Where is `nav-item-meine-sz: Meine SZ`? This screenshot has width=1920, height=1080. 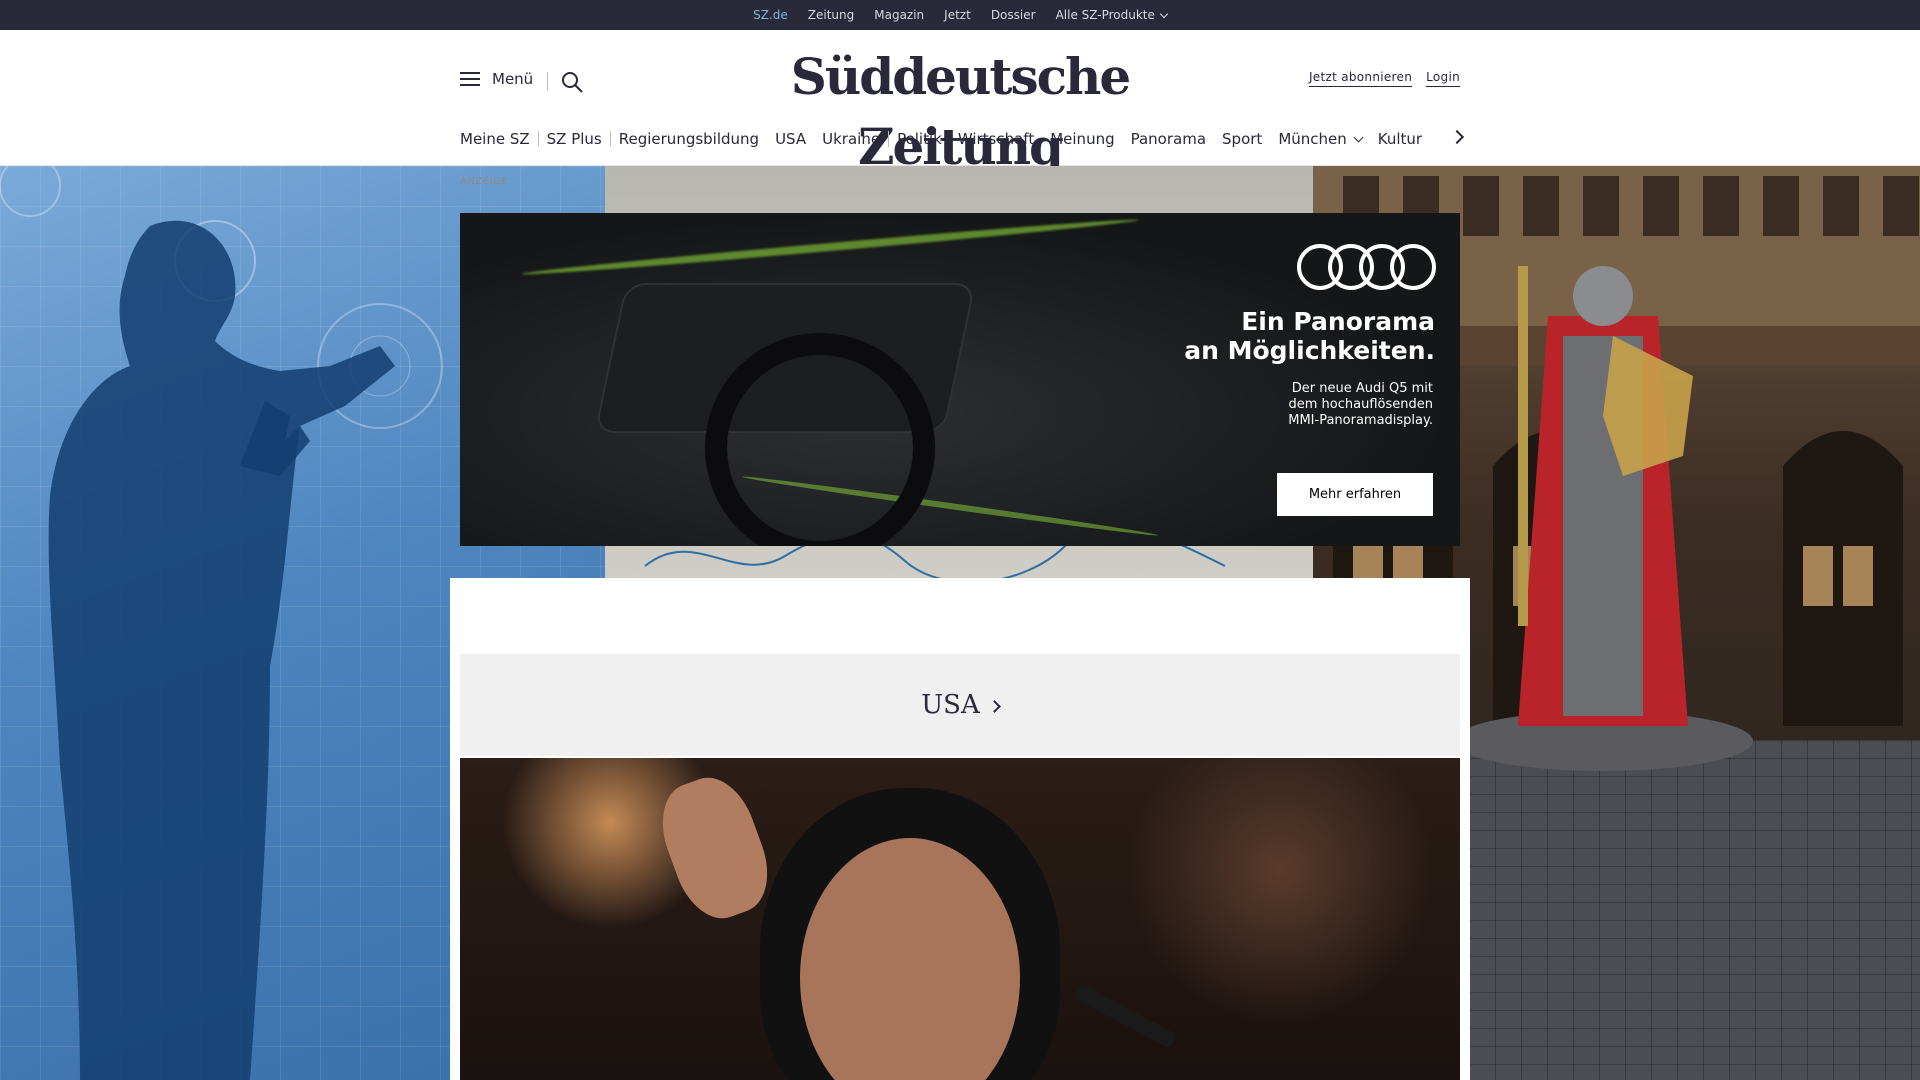
nav-item-meine-sz: Meine SZ is located at coordinates (499, 139).